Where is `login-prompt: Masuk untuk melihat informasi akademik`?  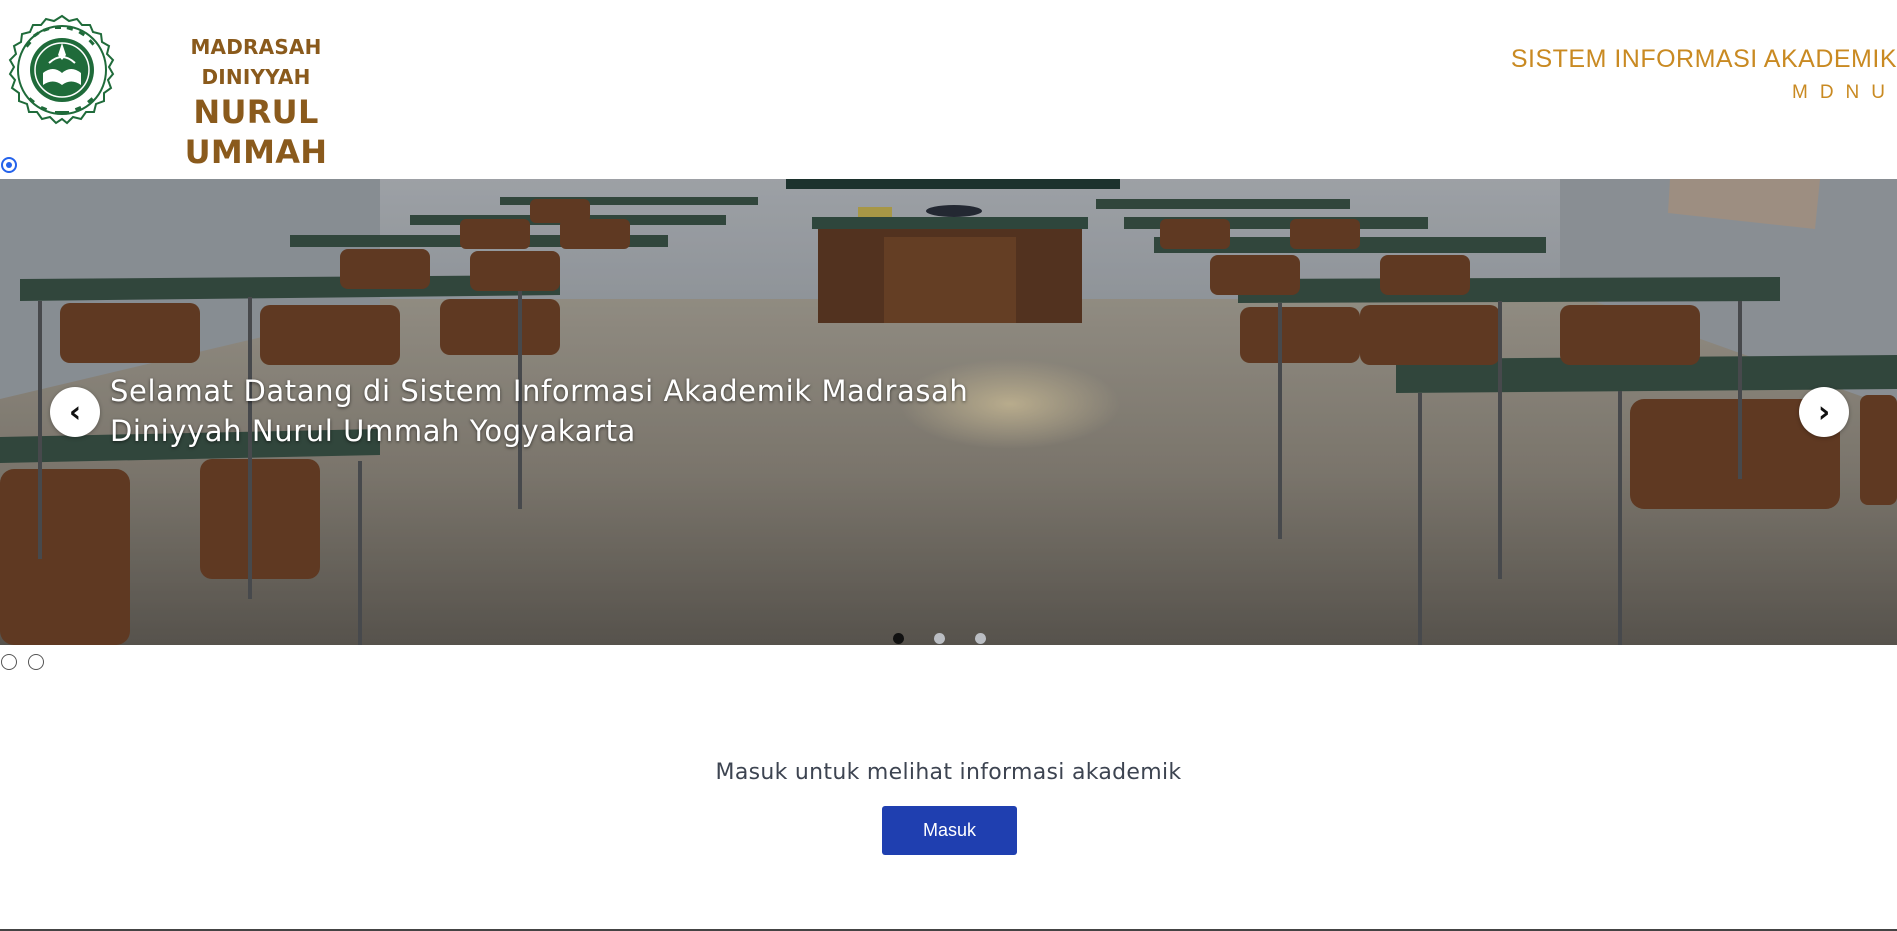
login-prompt: Masuk untuk melihat informasi akademik is located at coordinates (948, 772).